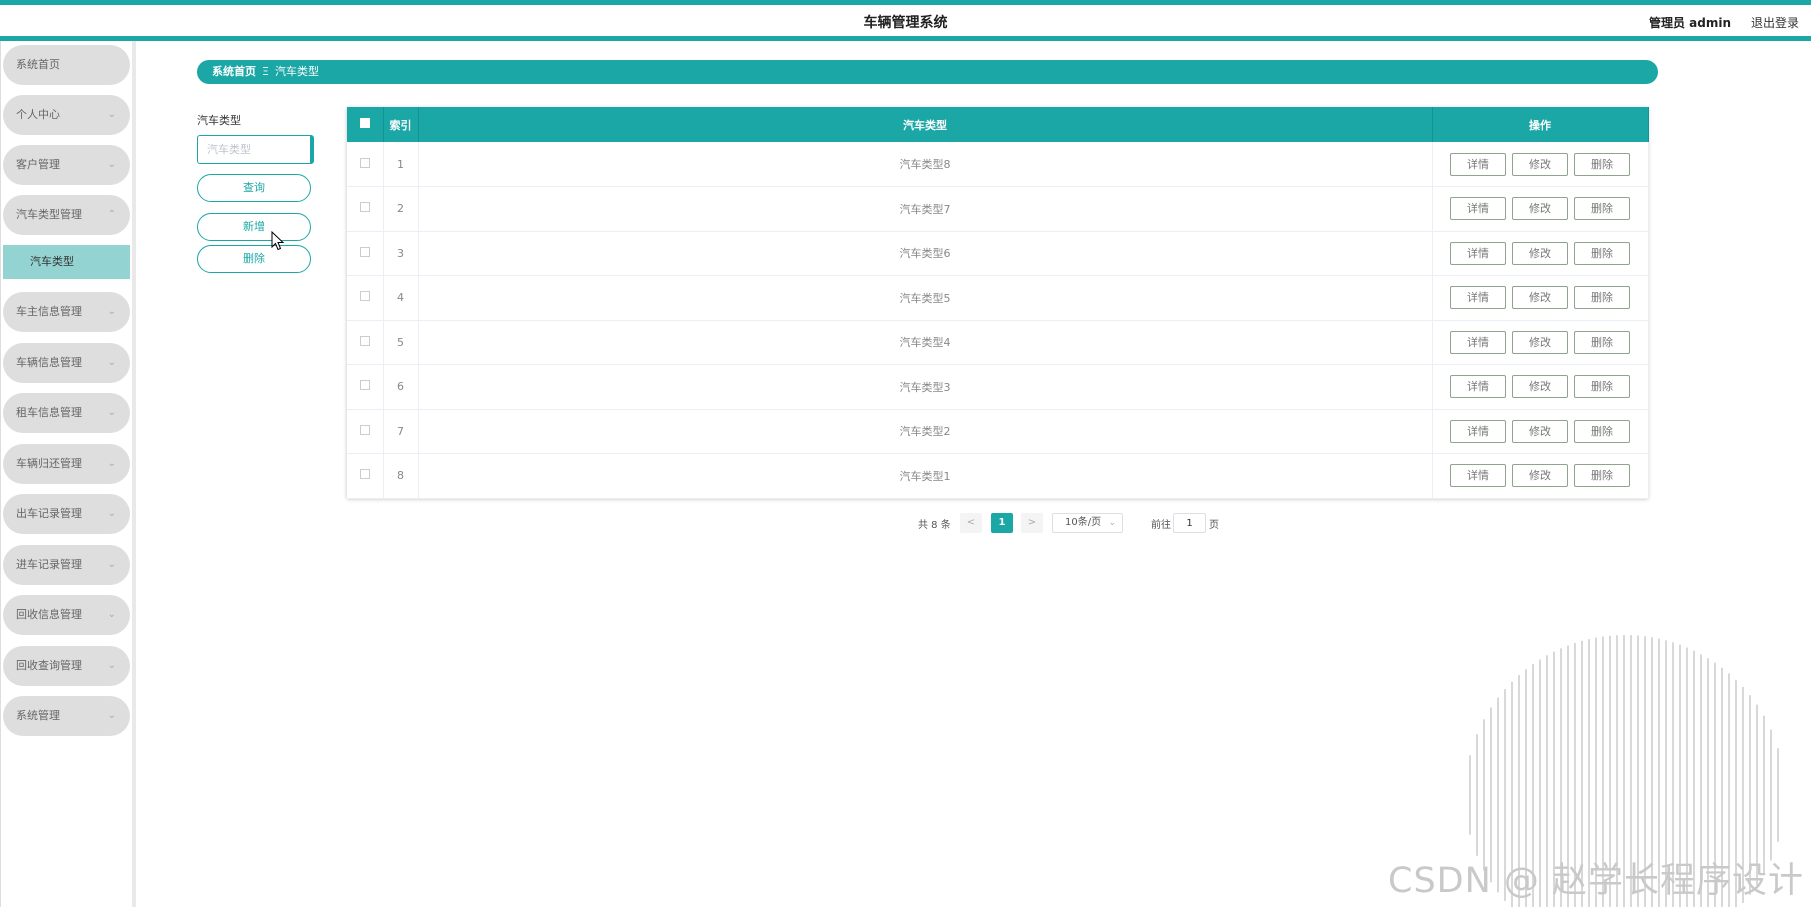 This screenshot has height=907, width=1811. Describe the element at coordinates (49, 214) in the screenshot. I see `sidebar-item-label: 汽车类型管理` at that location.